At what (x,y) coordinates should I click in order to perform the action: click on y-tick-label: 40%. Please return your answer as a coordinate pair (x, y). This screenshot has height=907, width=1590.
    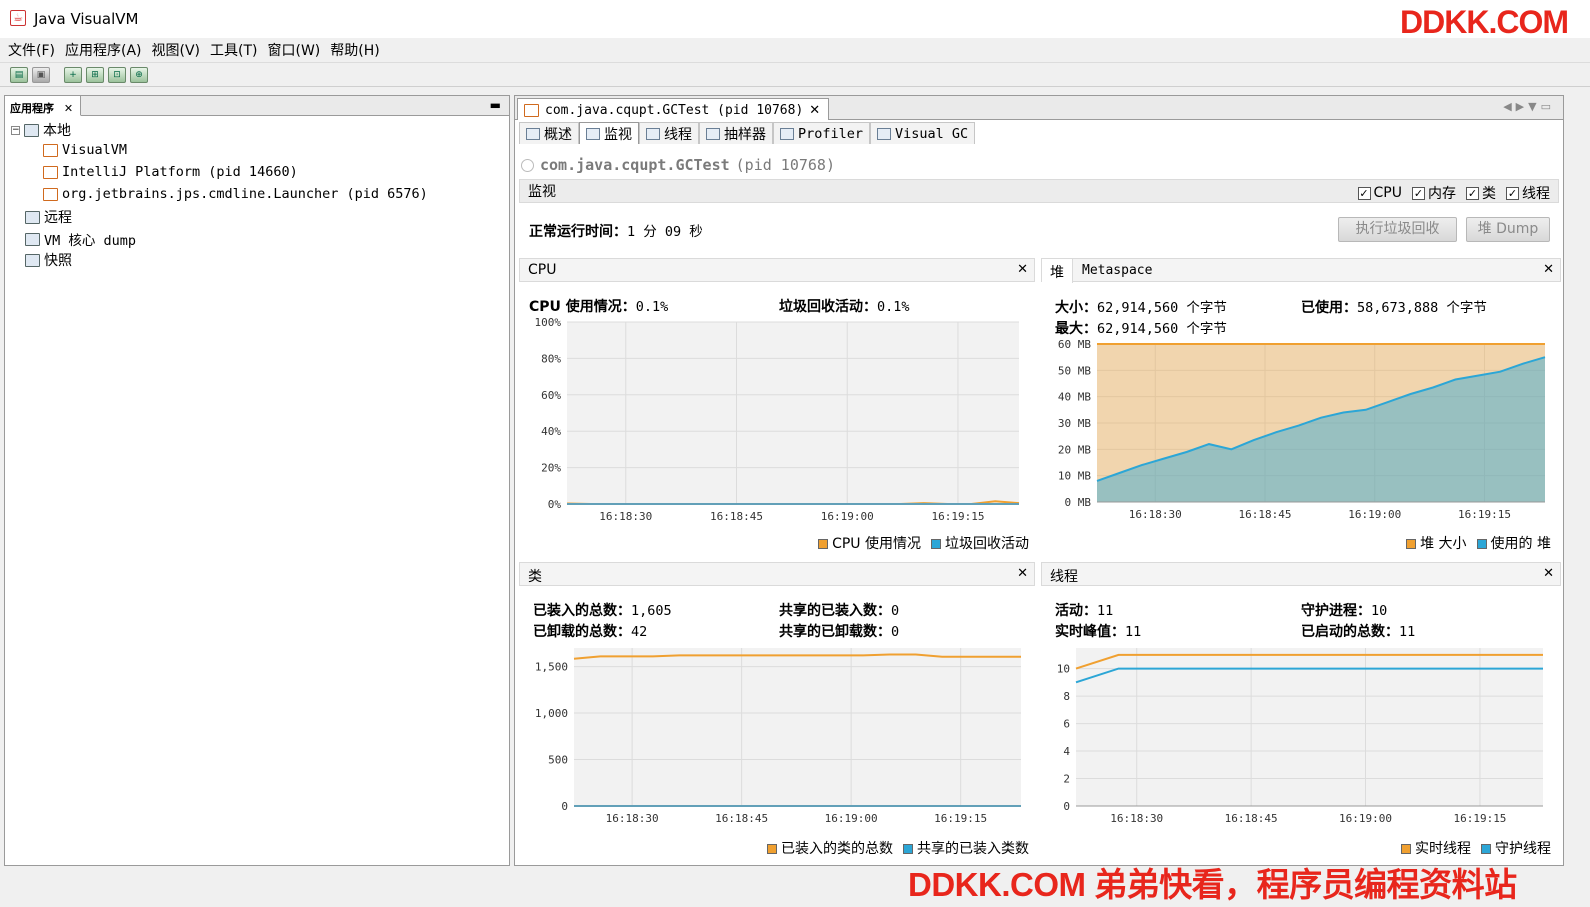
    Looking at the image, I should click on (551, 431).